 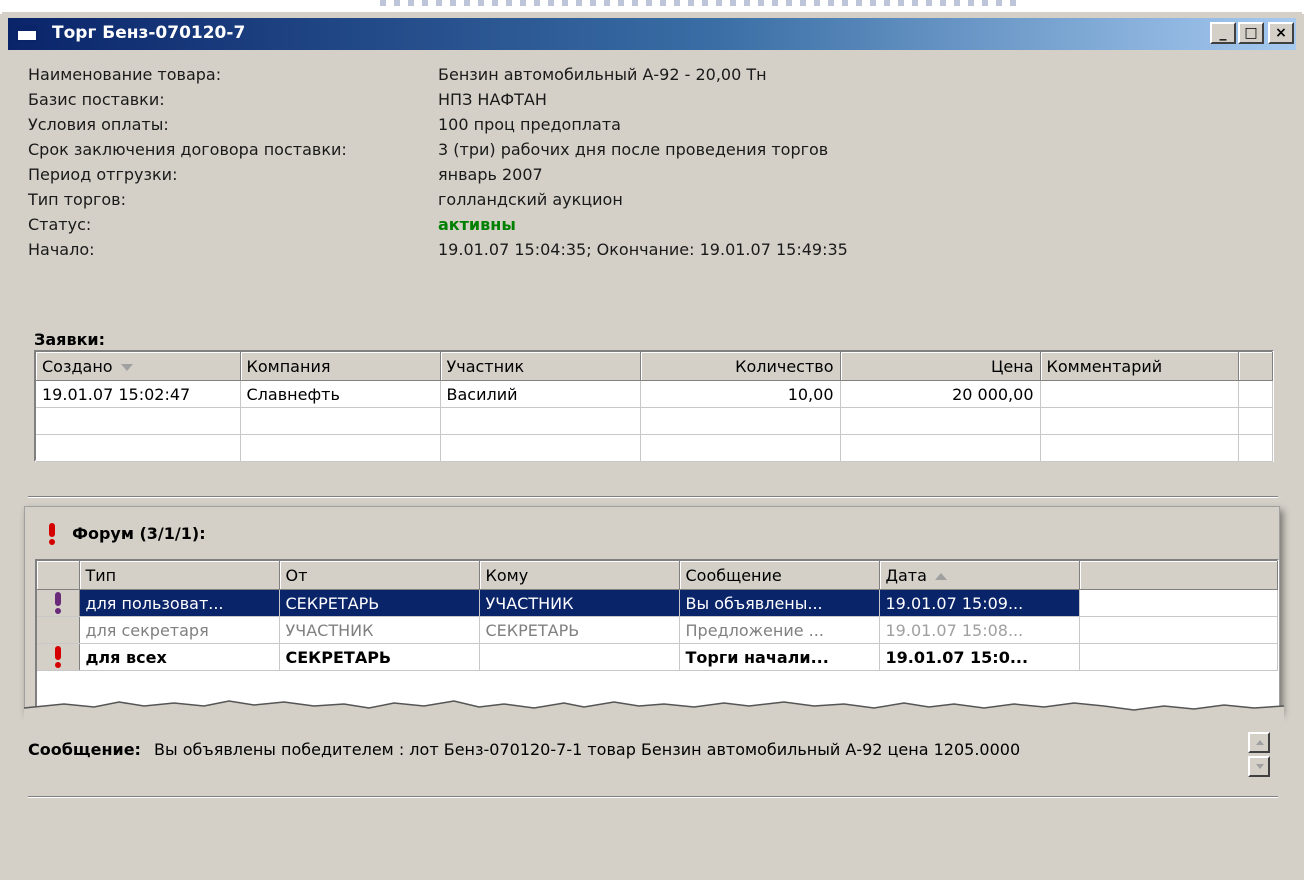 I want to click on info-row-shipment: Период отгрузки: январь 2007, so click(x=528, y=174).